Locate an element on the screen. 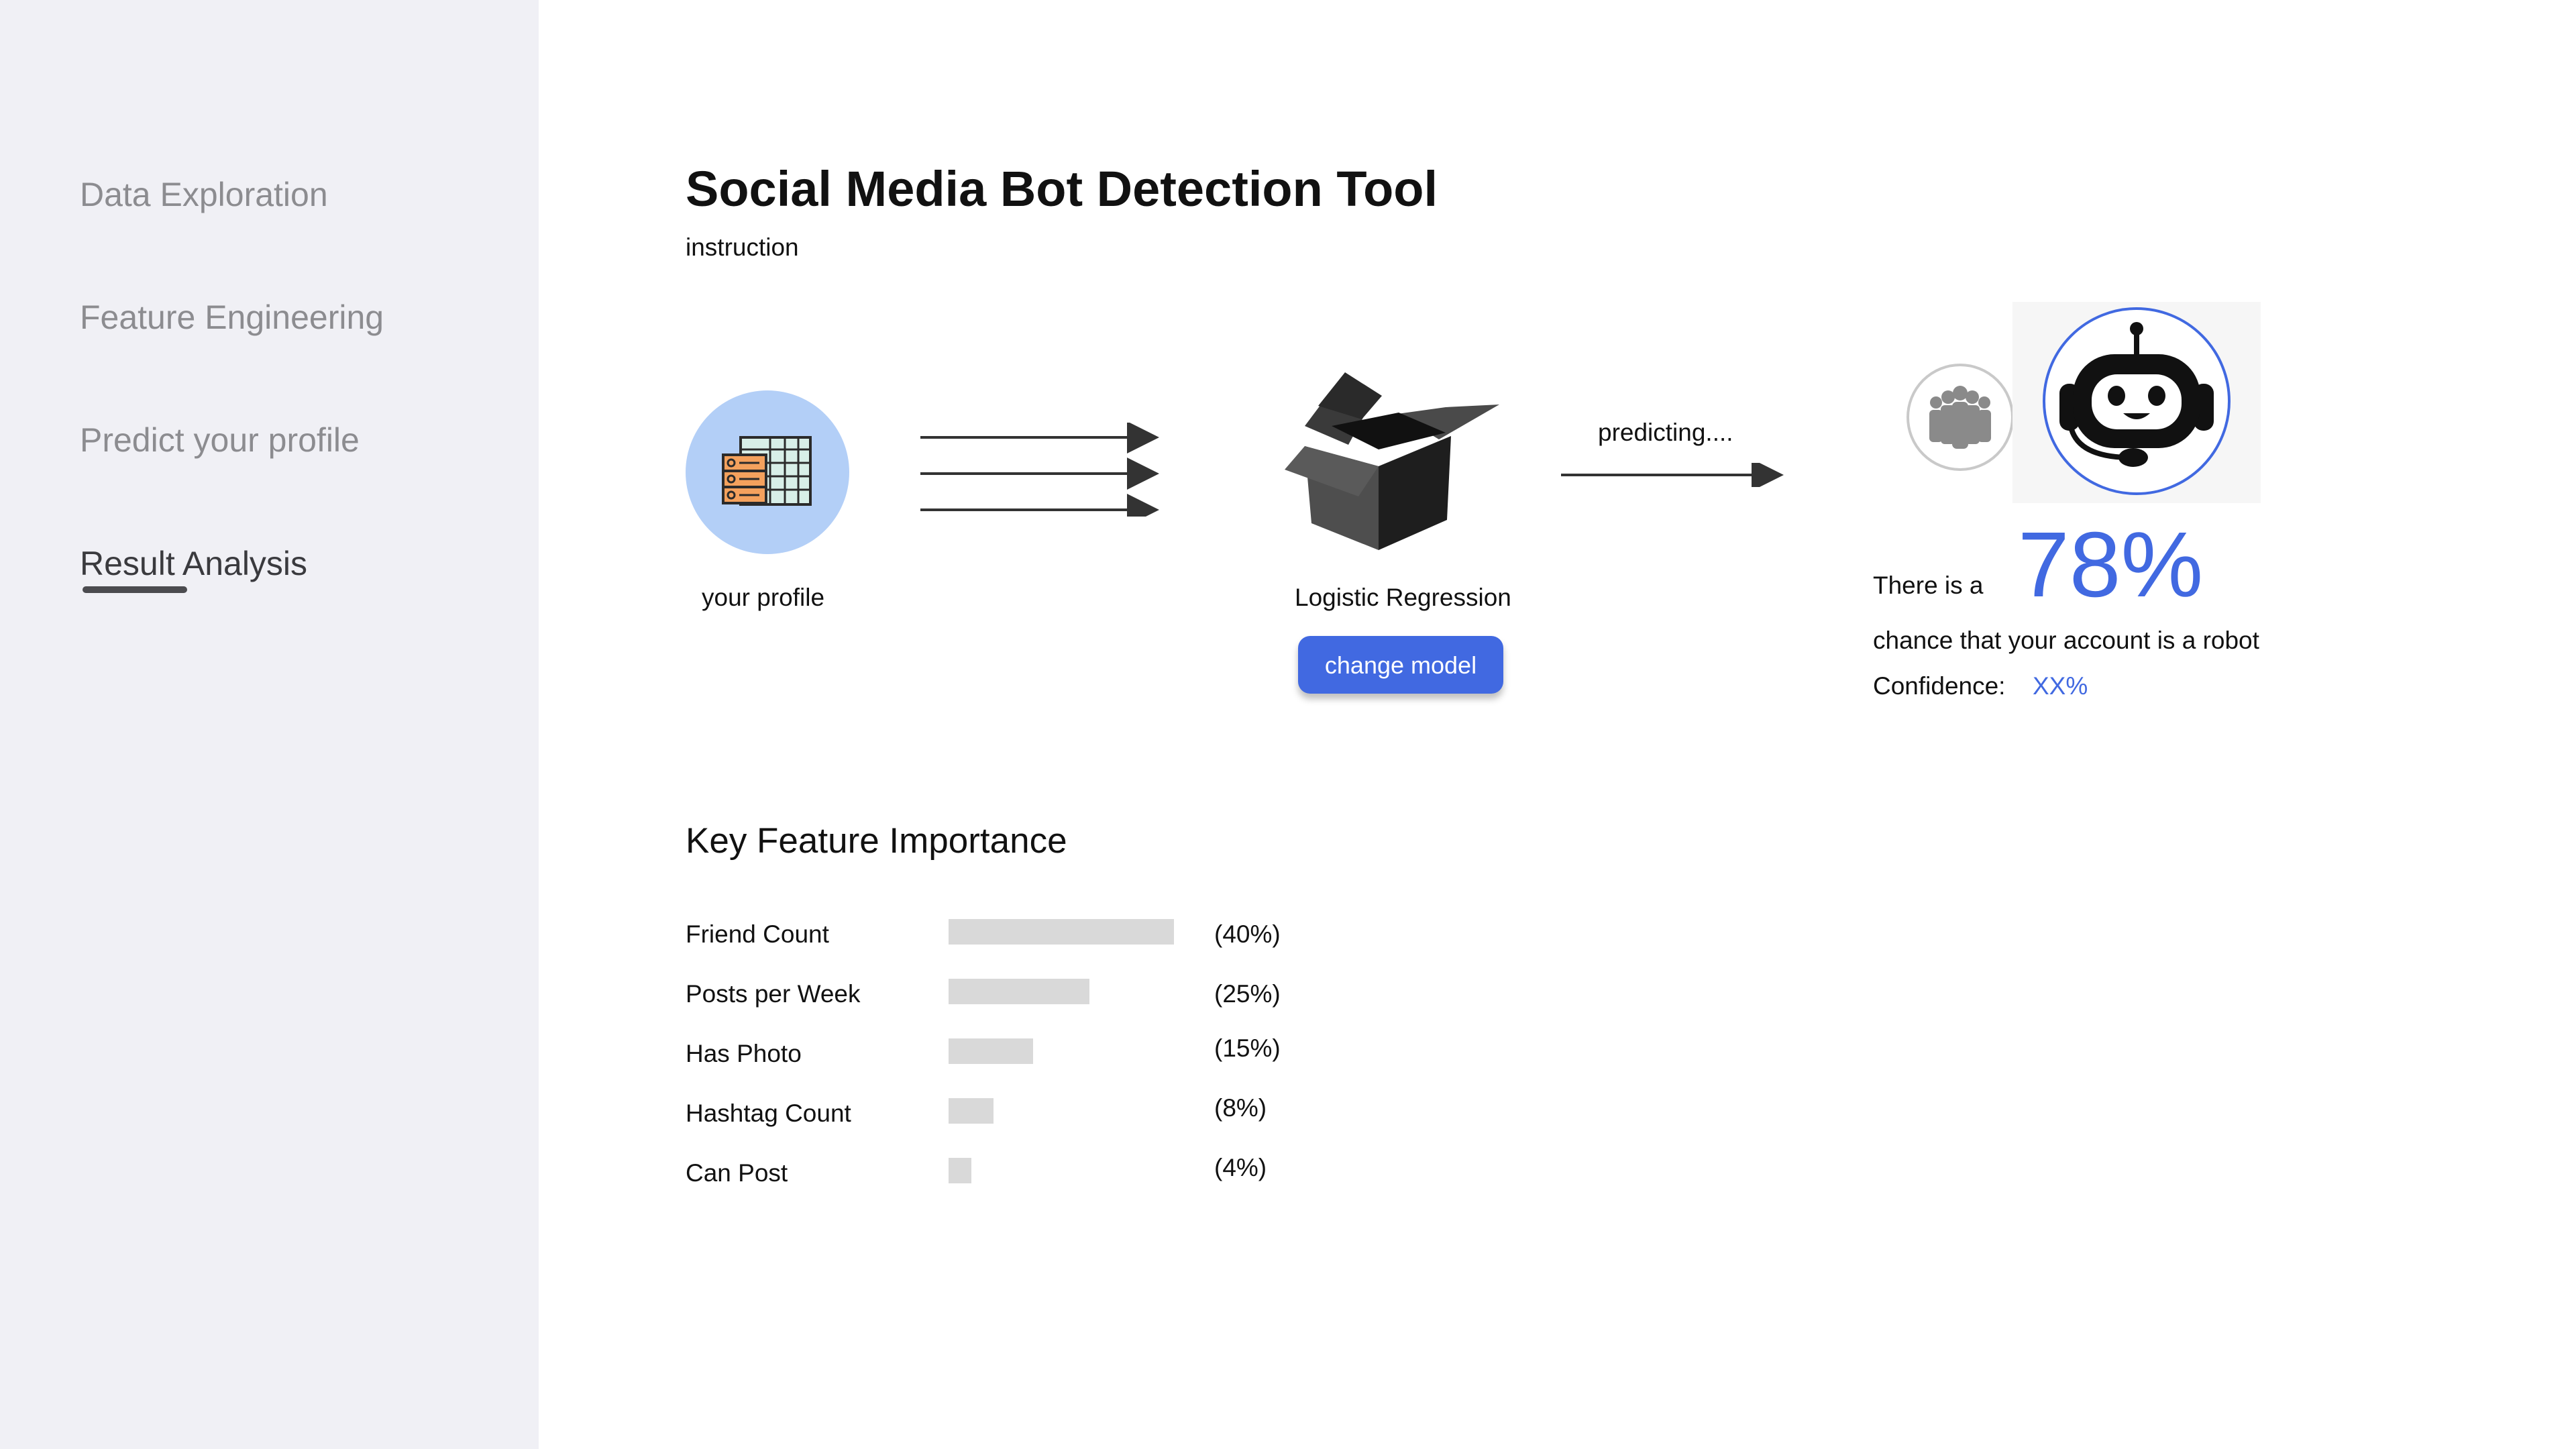  model-label: Logistic Regression is located at coordinates (1403, 597).